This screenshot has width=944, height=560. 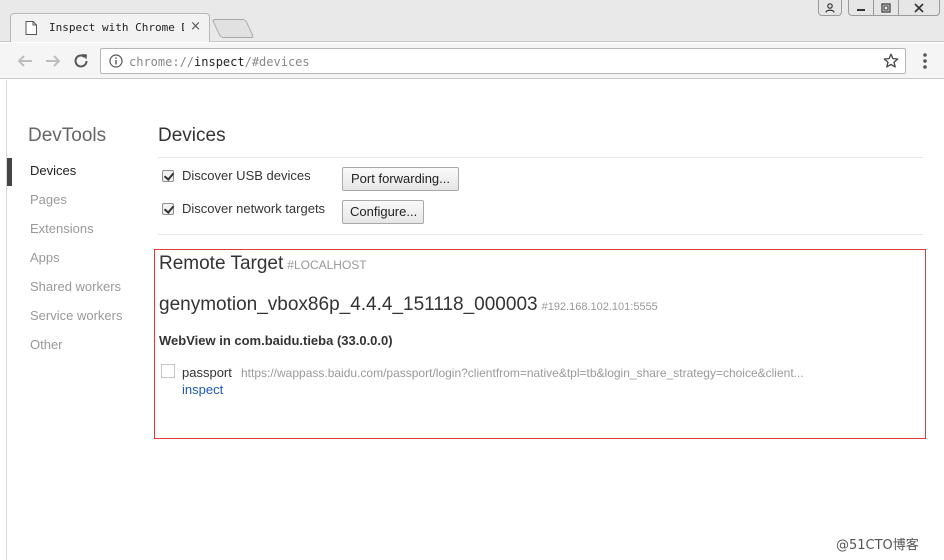 What do you see at coordinates (67, 135) in the screenshot?
I see `sidebar-title: DevTools` at bounding box center [67, 135].